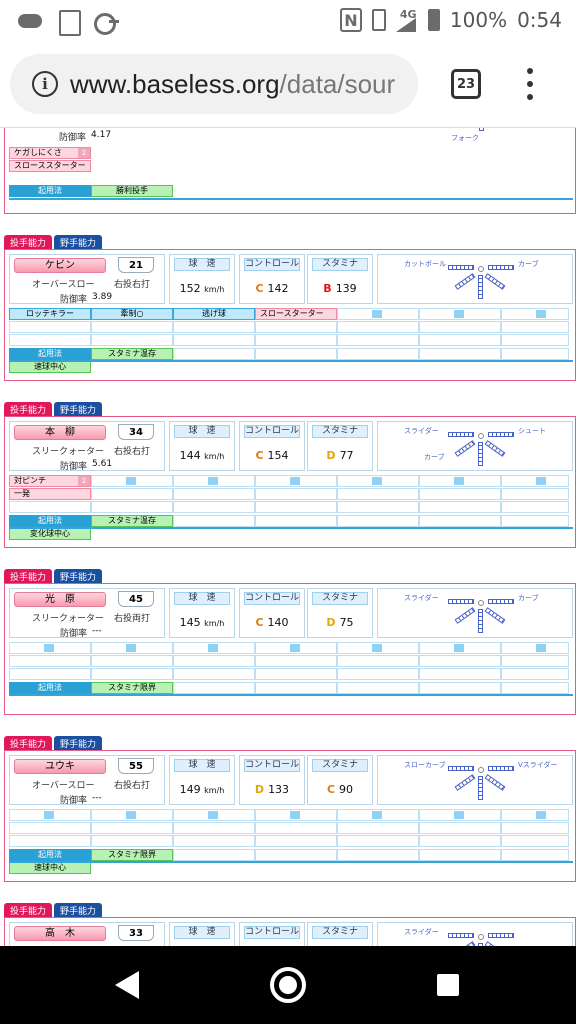  What do you see at coordinates (340, 613) in the screenshot?
I see `stamina-box: スタミナ D 75` at bounding box center [340, 613].